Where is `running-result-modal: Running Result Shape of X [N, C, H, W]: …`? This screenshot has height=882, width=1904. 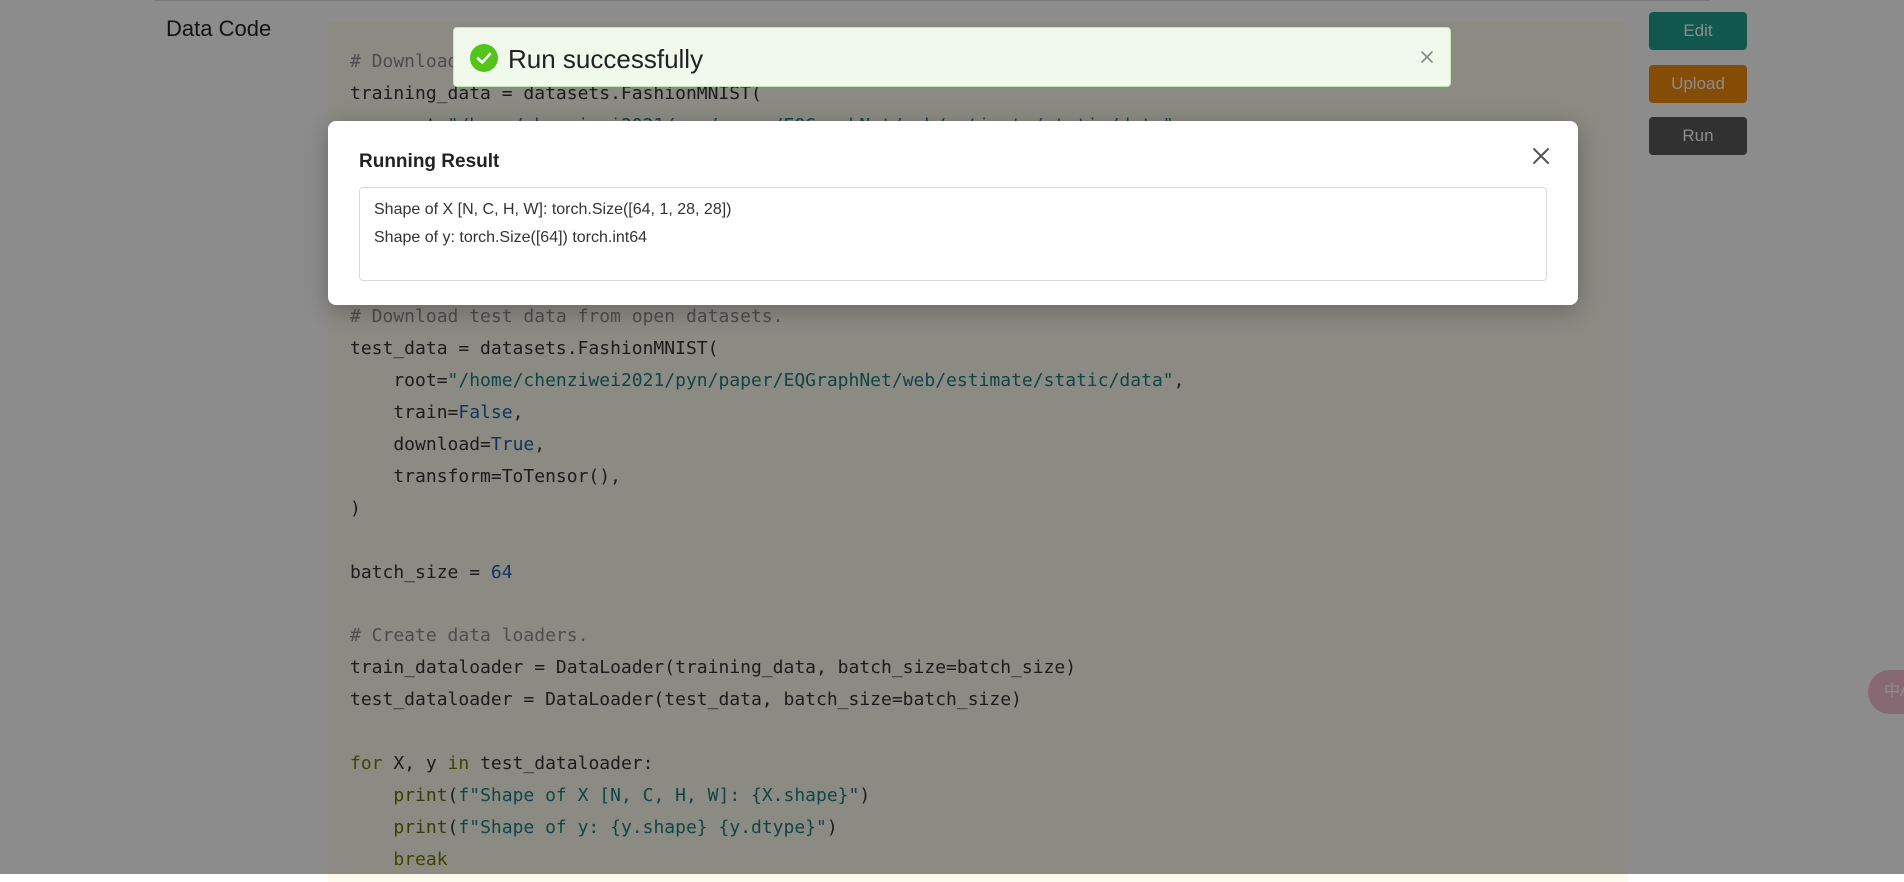 running-result-modal: Running Result Shape of X [N, C, H, W]: … is located at coordinates (953, 213).